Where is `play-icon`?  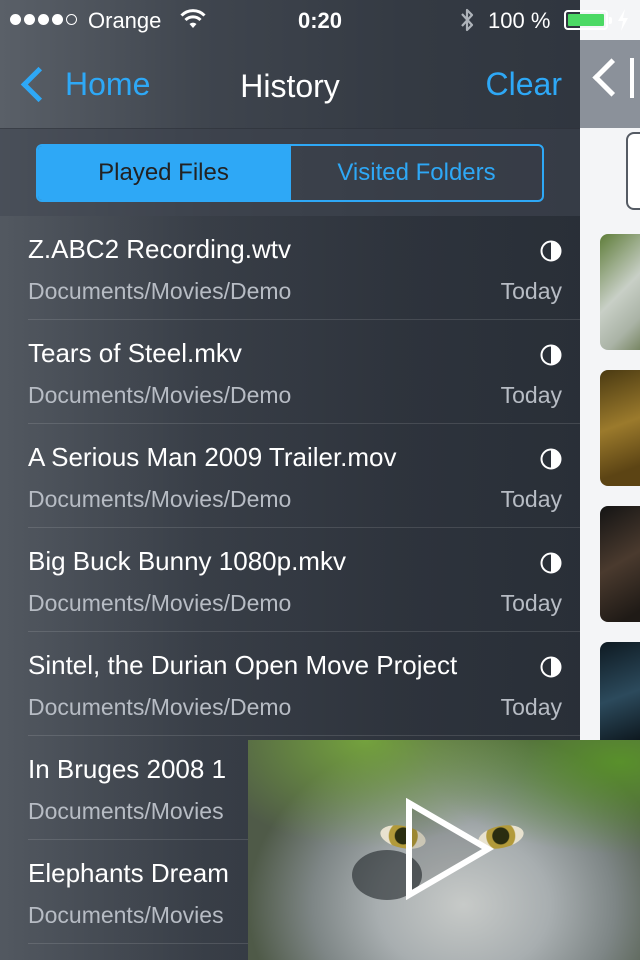 play-icon is located at coordinates (449, 849).